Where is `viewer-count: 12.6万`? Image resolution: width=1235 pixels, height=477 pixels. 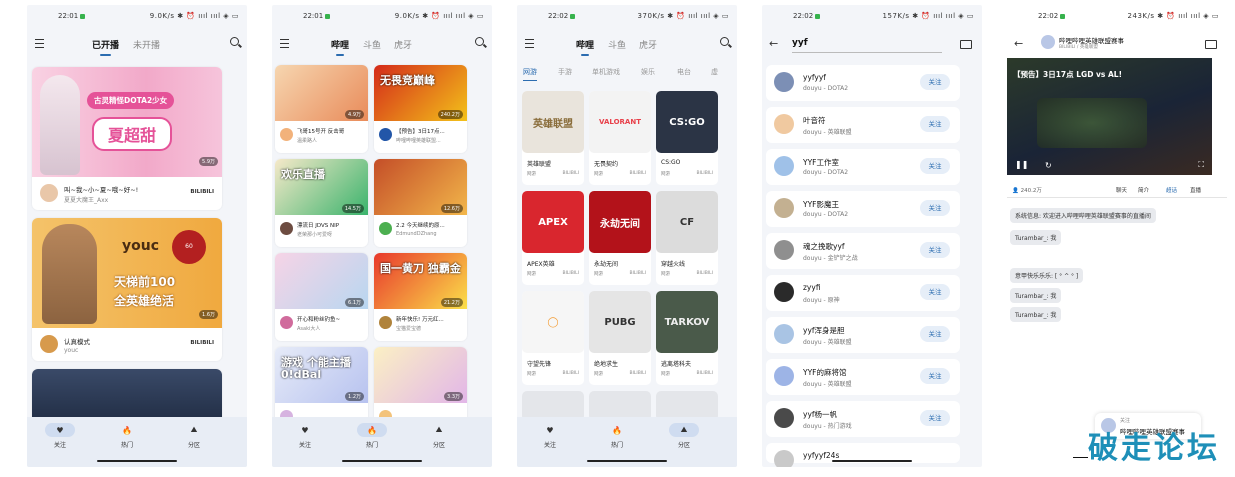 viewer-count: 12.6万 is located at coordinates (451, 208).